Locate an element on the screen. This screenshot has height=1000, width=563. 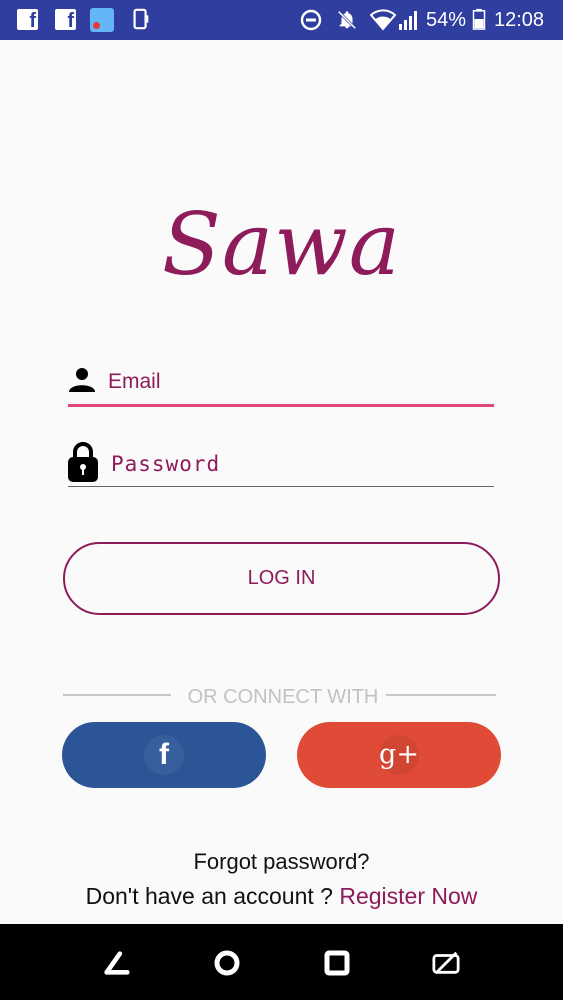
lock-icon is located at coordinates (83, 462).